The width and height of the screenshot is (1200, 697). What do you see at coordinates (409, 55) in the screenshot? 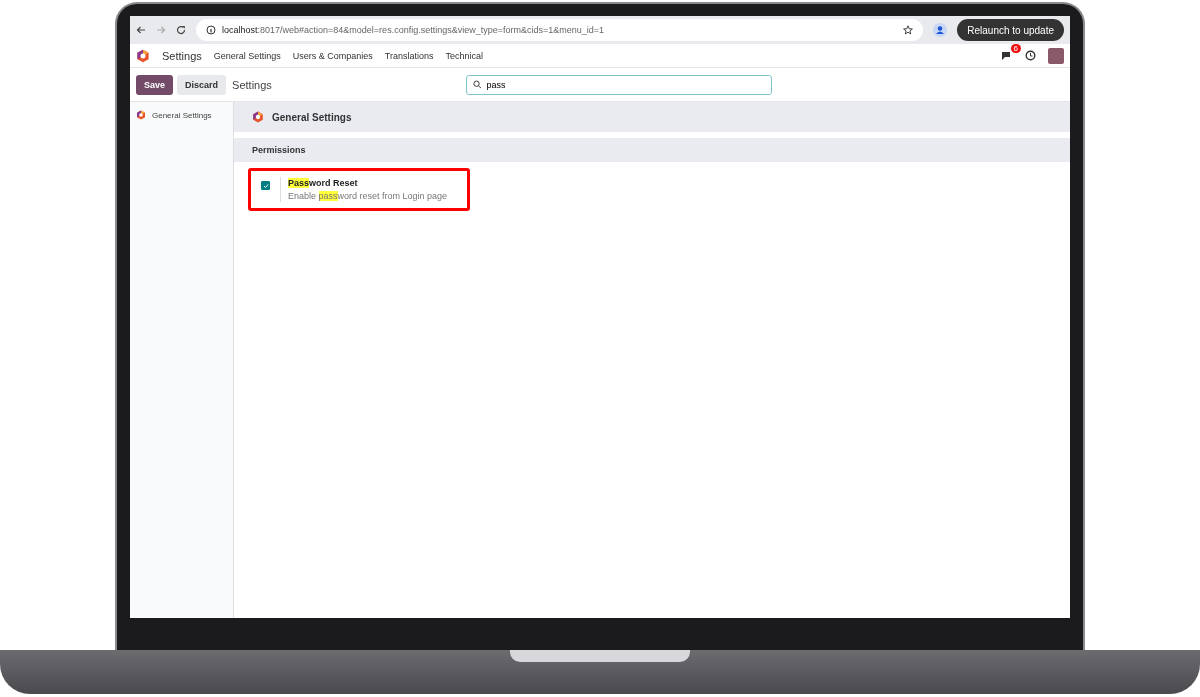
I see `menu-item: Translations` at bounding box center [409, 55].